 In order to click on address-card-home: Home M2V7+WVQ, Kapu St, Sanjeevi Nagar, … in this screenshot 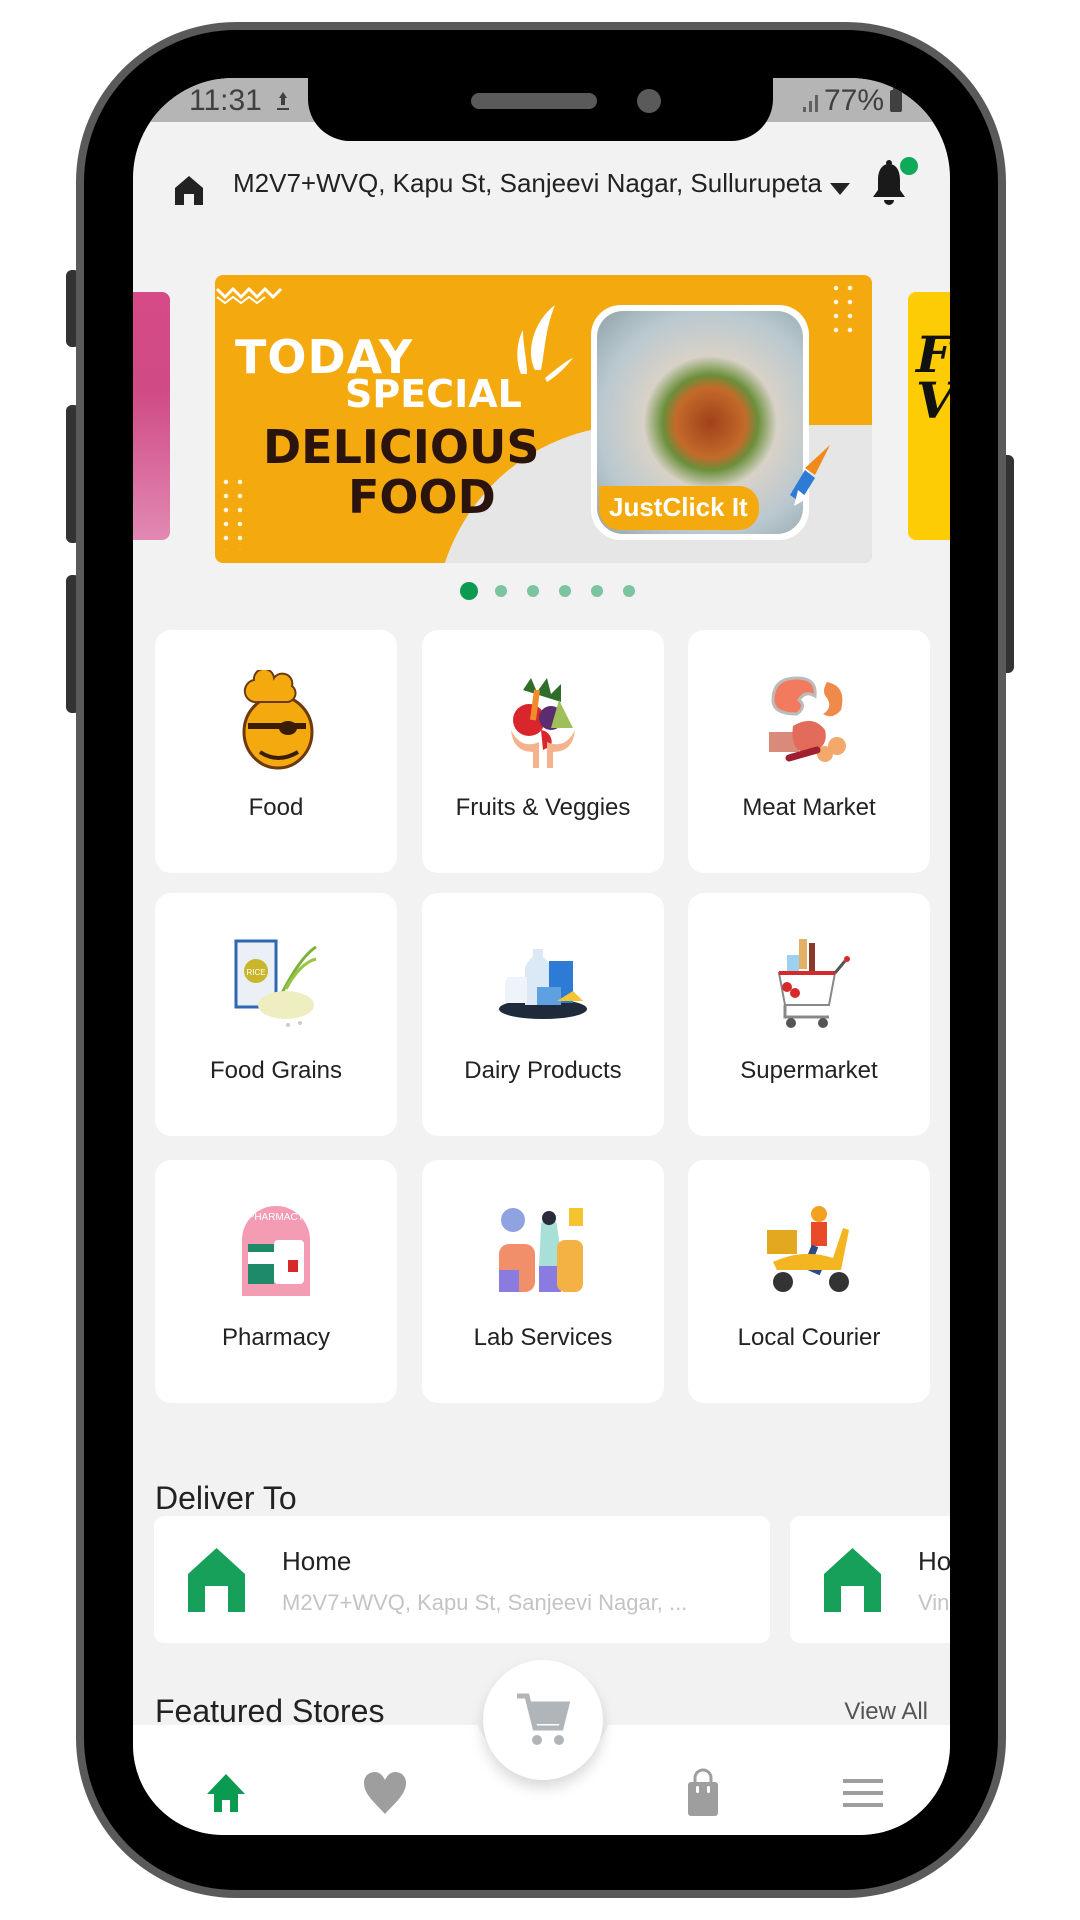, I will do `click(462, 1579)`.